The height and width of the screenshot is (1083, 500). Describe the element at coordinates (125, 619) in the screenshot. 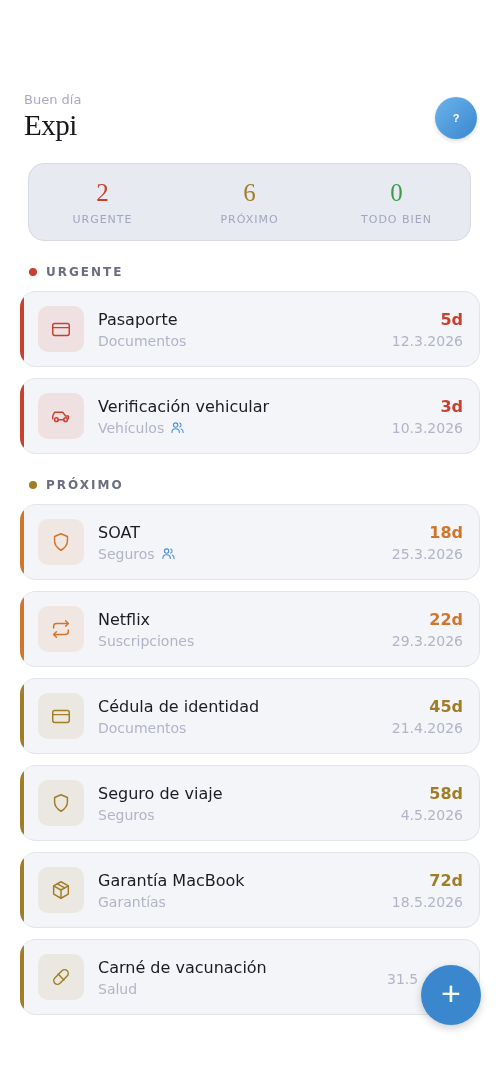

I see `item-name: Netflix` at that location.